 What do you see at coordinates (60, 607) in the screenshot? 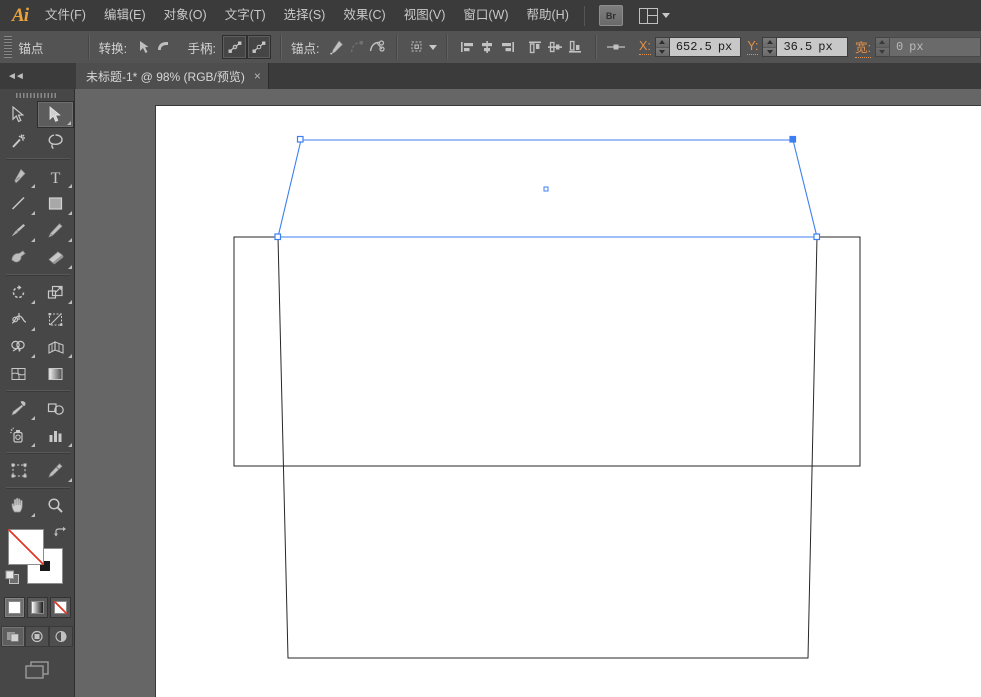
I see `none-swatch-button` at bounding box center [60, 607].